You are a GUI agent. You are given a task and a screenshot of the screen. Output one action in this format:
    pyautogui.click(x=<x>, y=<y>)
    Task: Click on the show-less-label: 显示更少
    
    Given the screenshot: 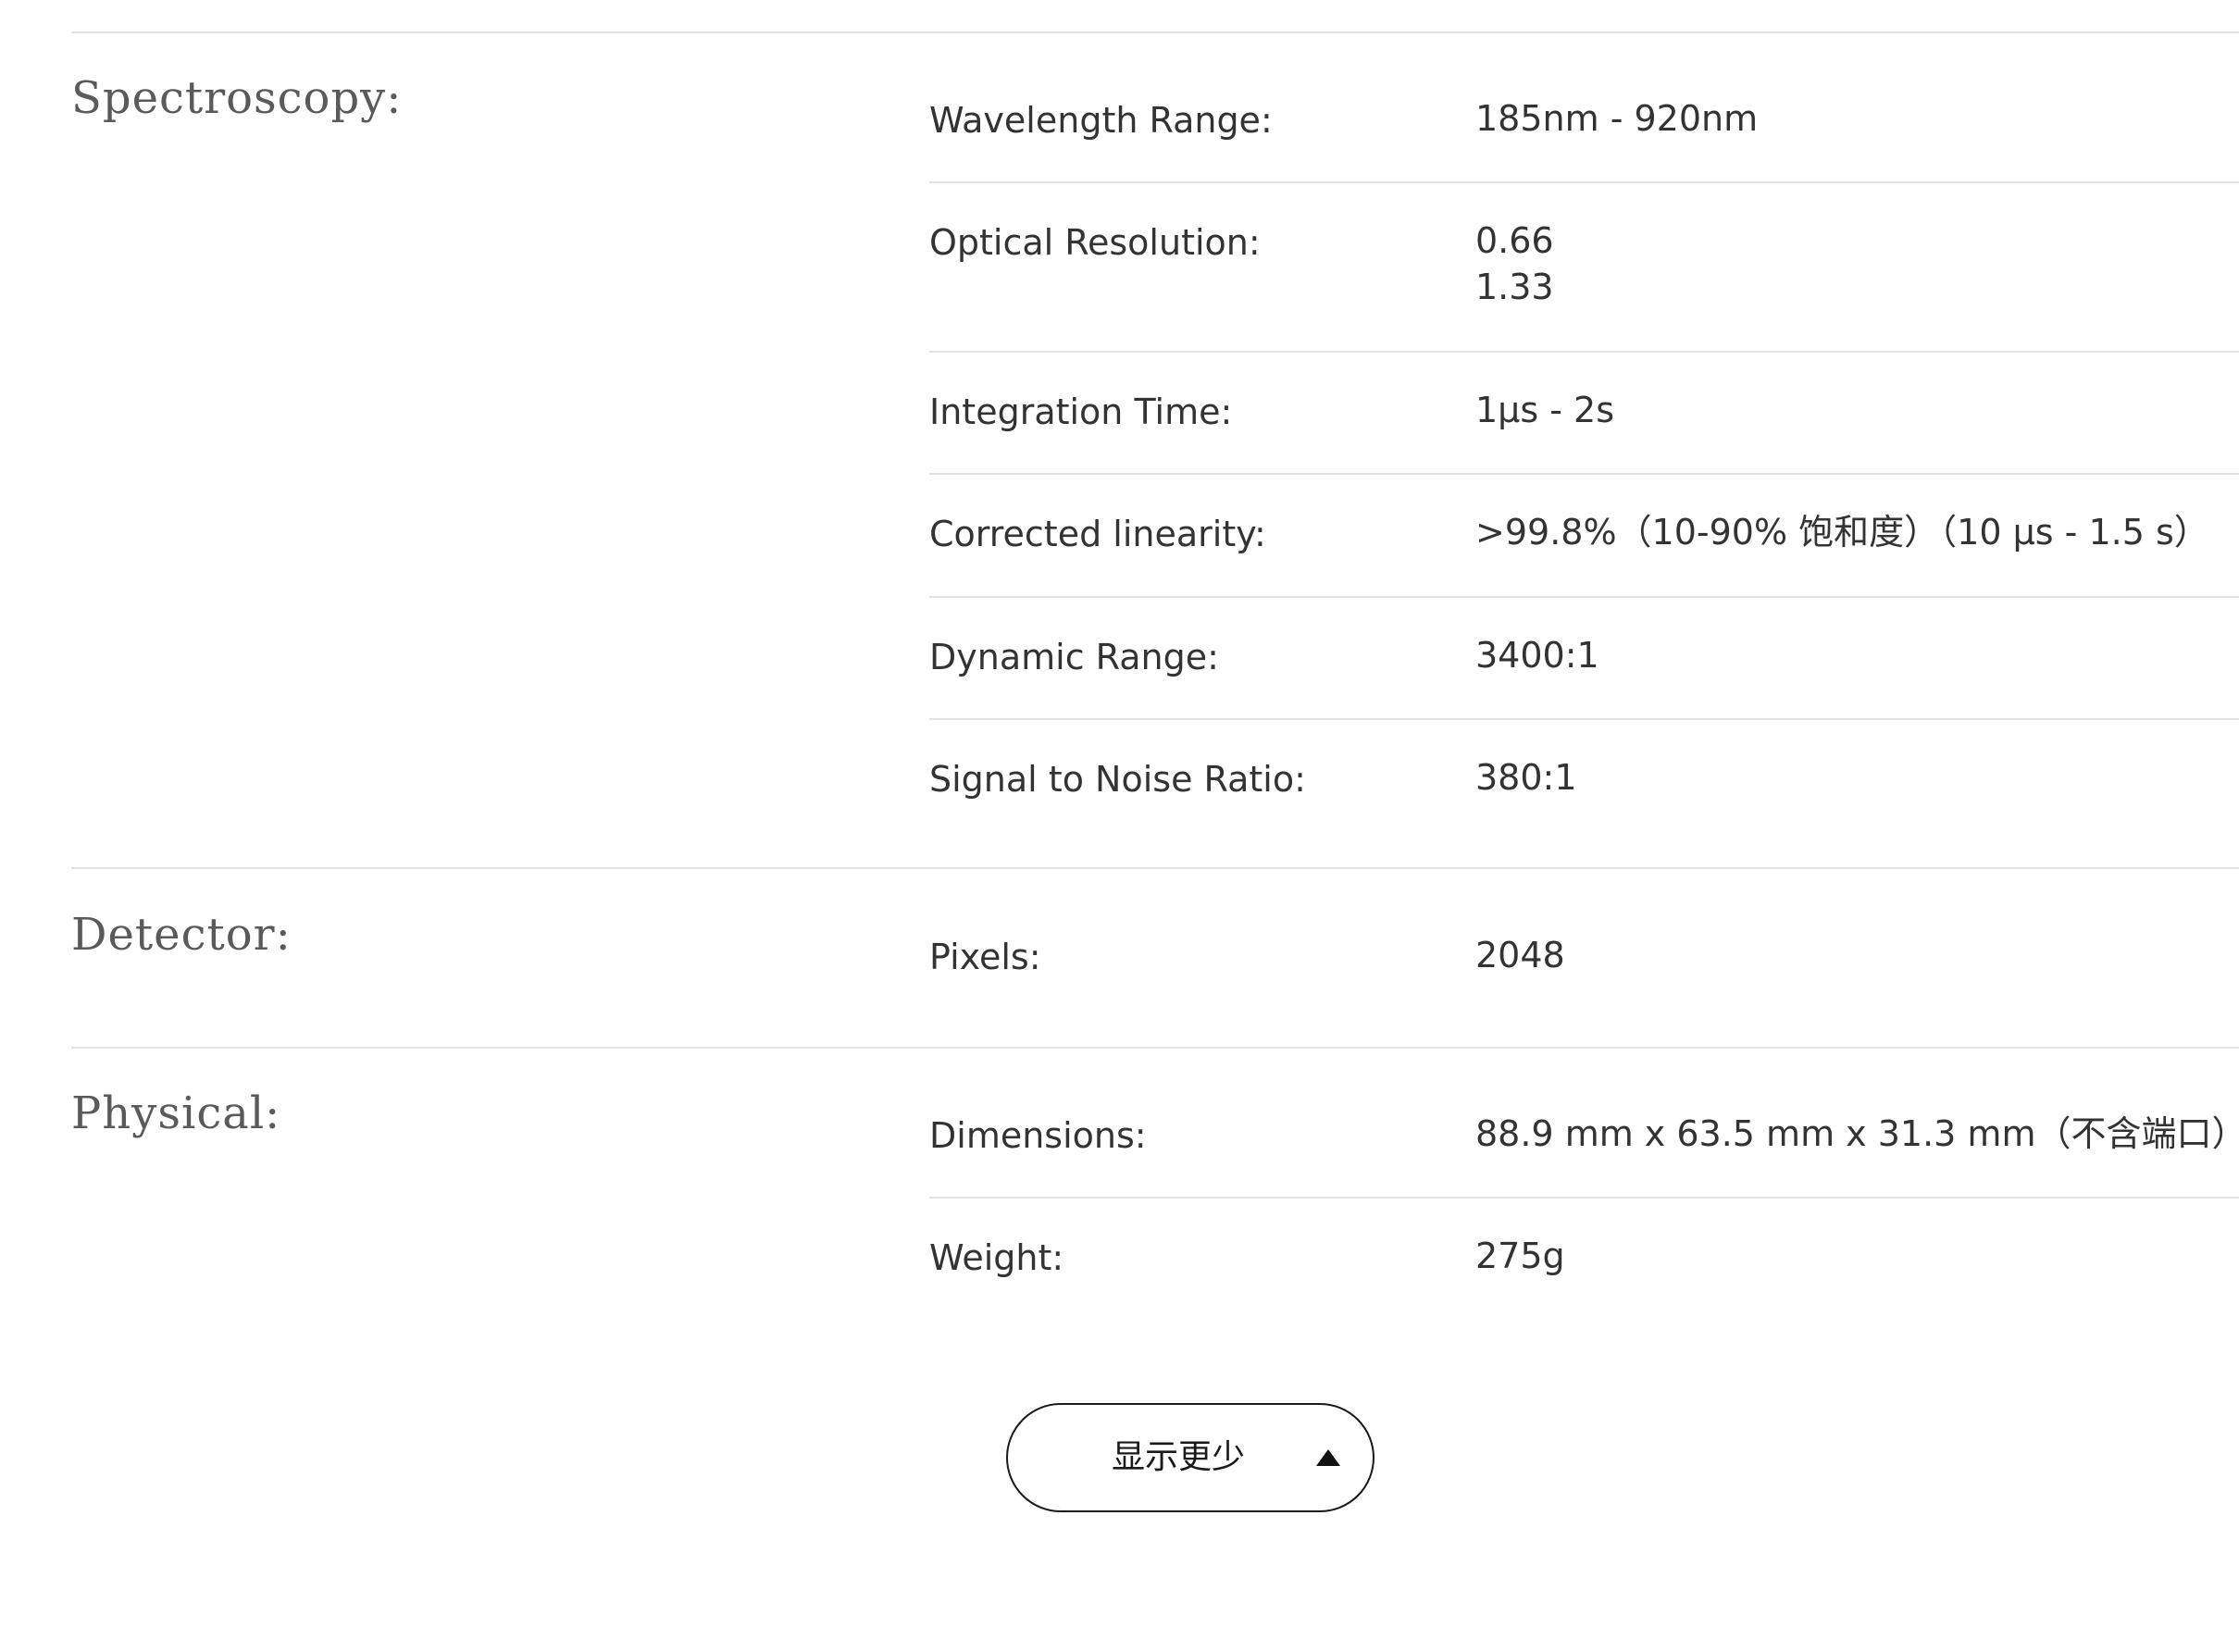 What is the action you would take?
    pyautogui.click(x=1179, y=1457)
    